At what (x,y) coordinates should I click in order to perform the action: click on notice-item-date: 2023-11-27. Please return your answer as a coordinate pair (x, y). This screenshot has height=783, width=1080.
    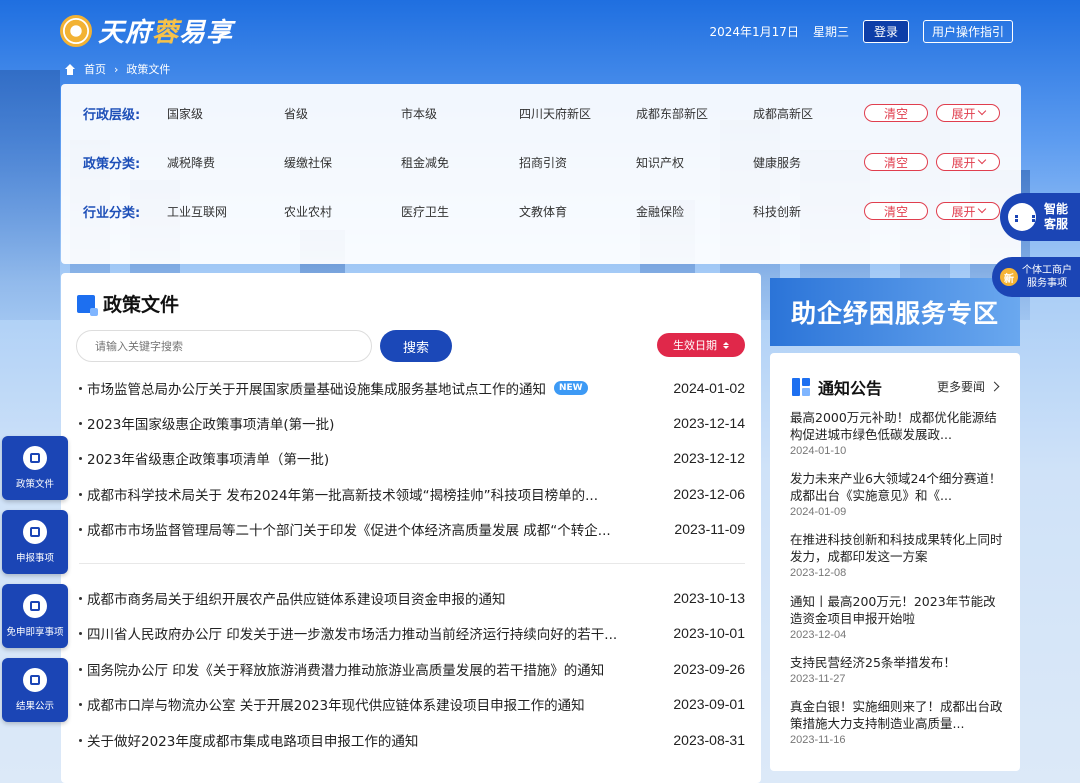
    Looking at the image, I should click on (818, 679).